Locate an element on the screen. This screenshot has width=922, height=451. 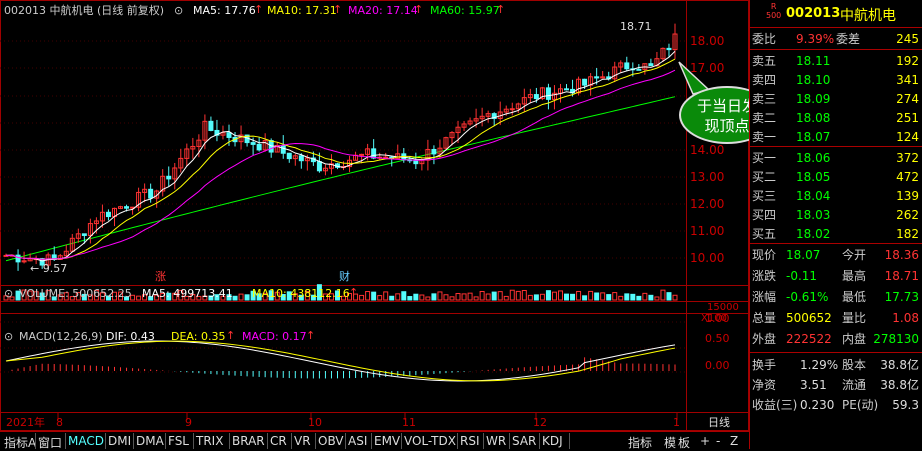
fin-value: 59.3 is located at coordinates (905, 405).